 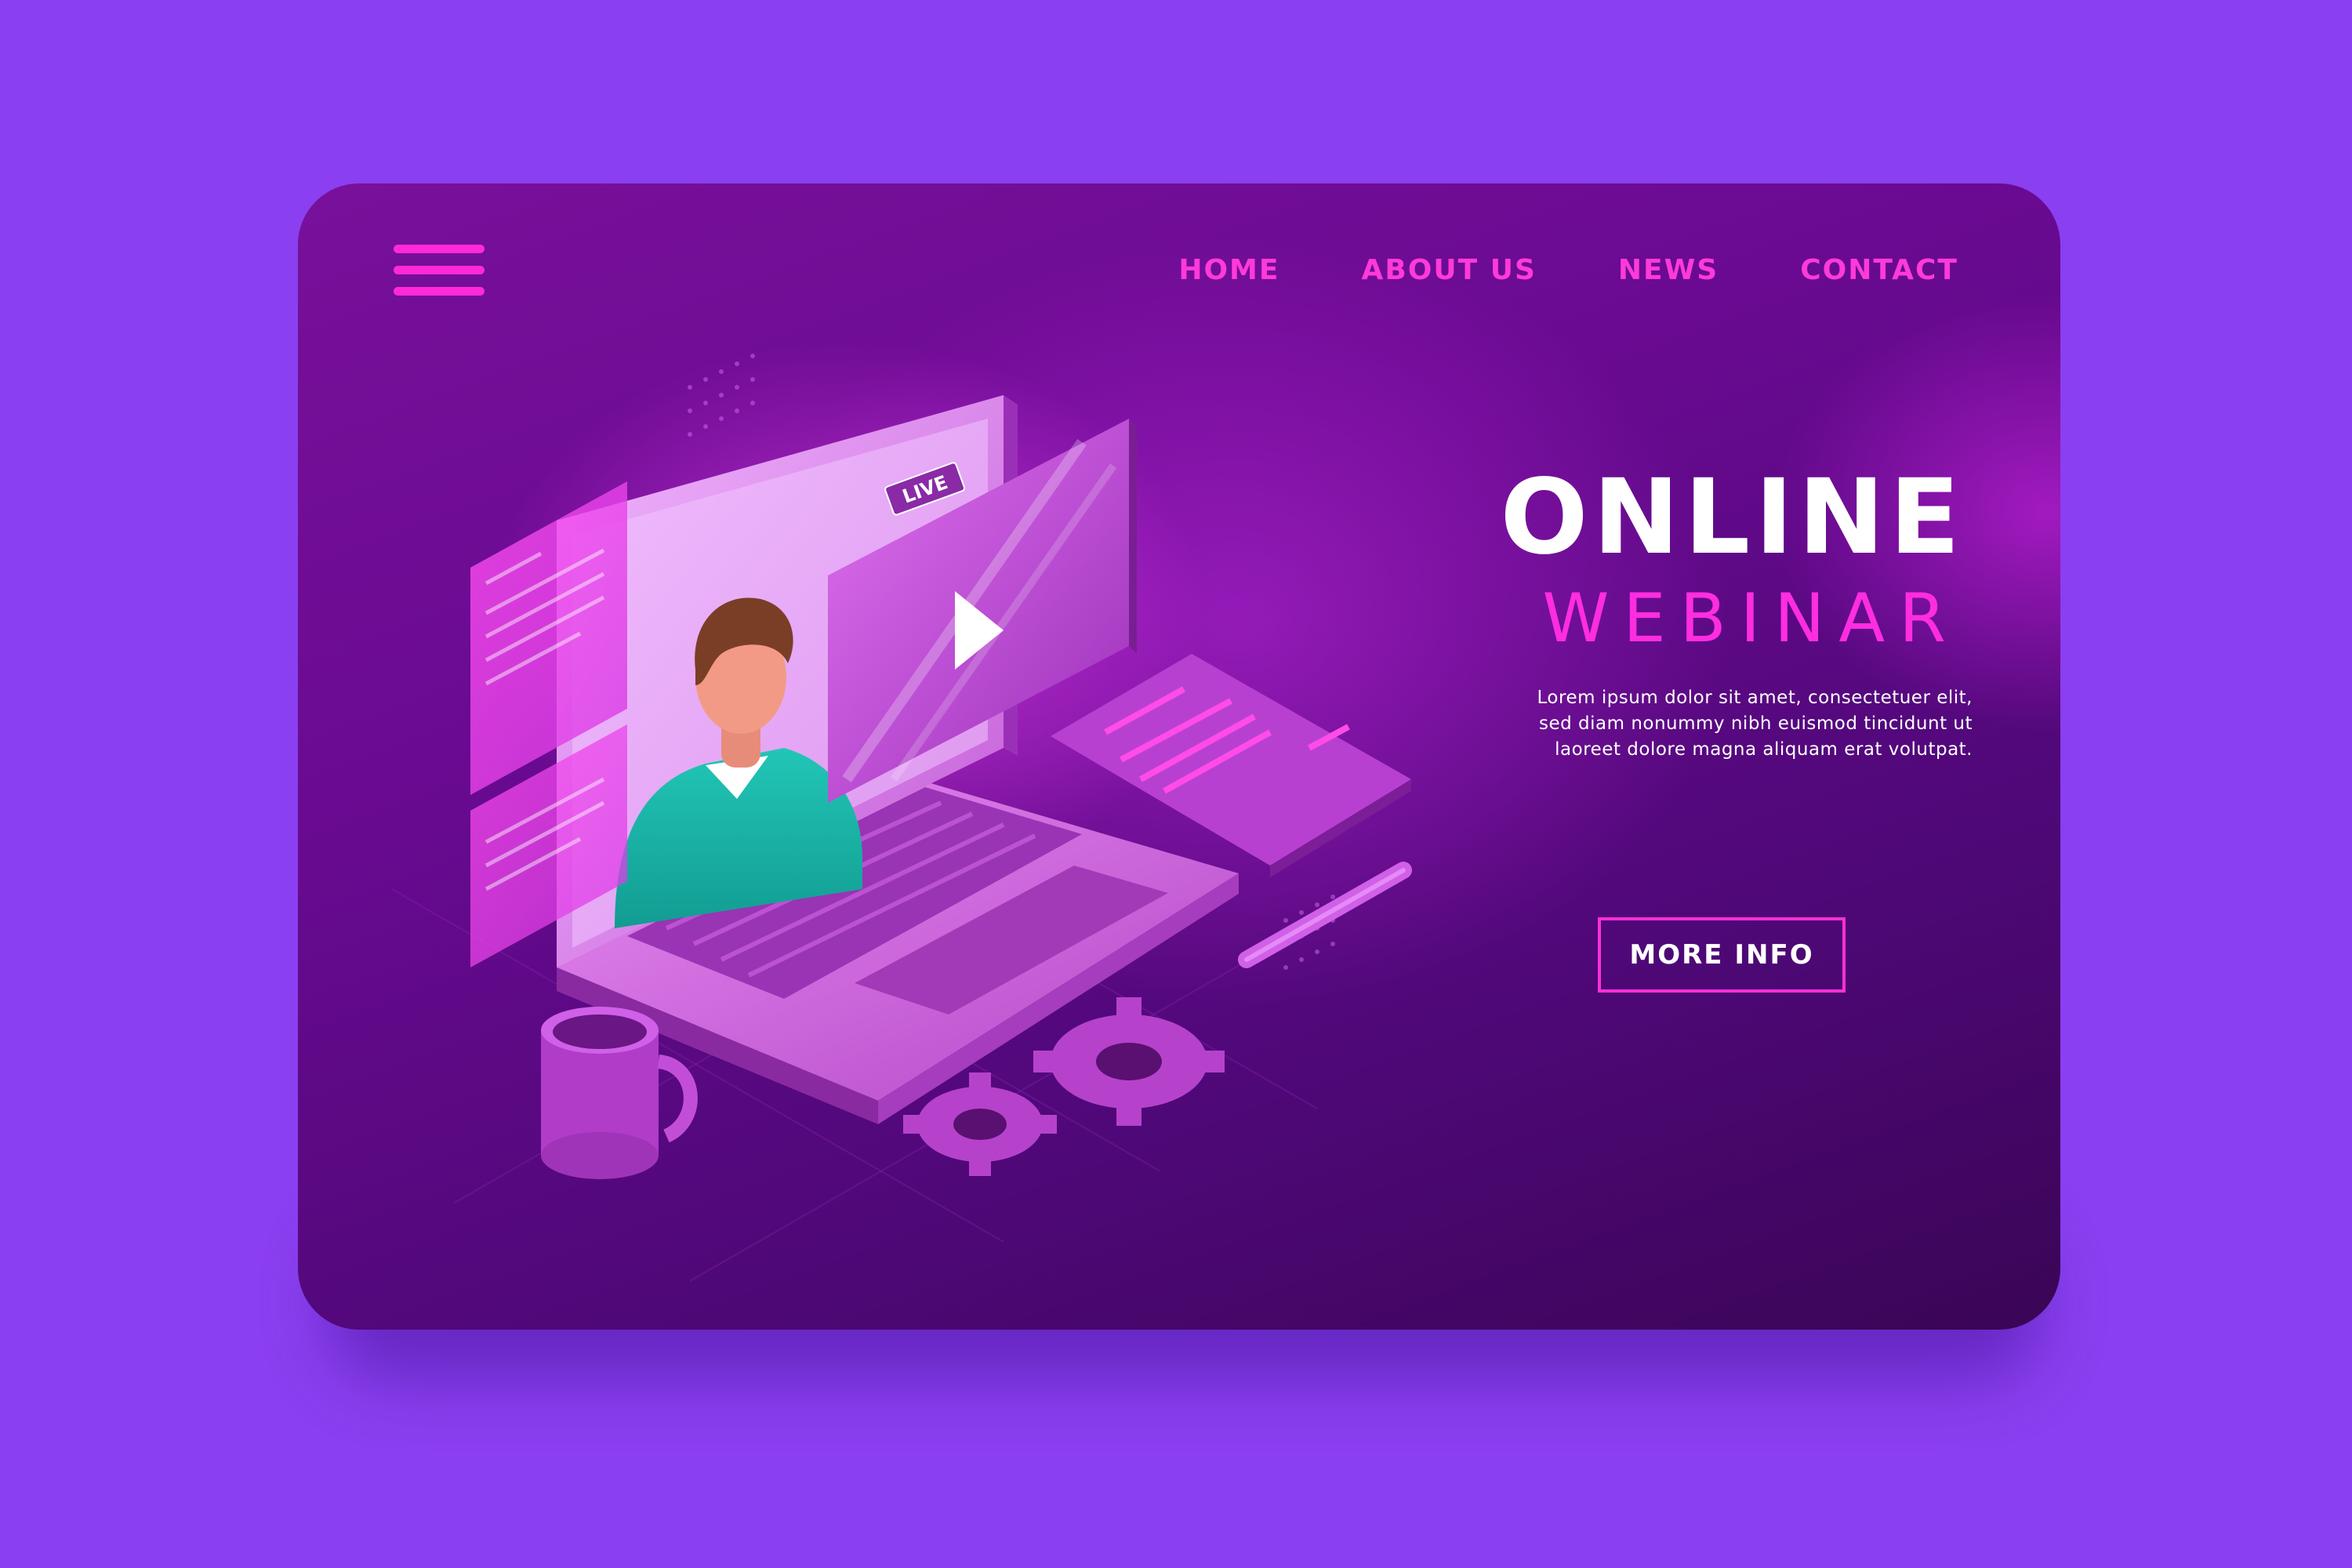 What do you see at coordinates (1879, 270) in the screenshot?
I see `nav-contact: CONTACT` at bounding box center [1879, 270].